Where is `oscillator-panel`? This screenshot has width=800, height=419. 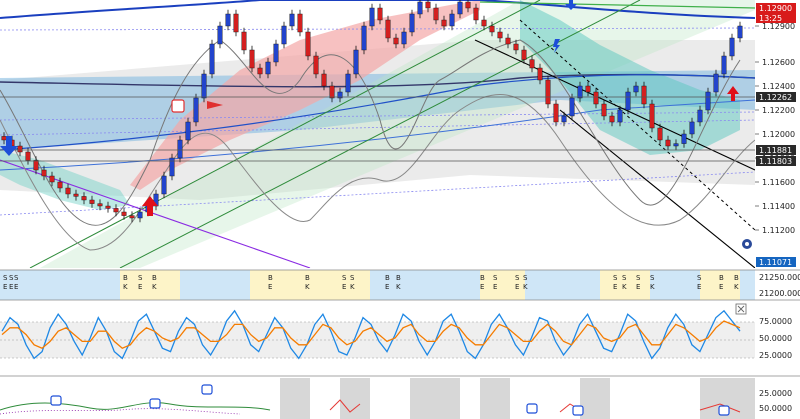
oscillator-panel is located at coordinates (377, 398).